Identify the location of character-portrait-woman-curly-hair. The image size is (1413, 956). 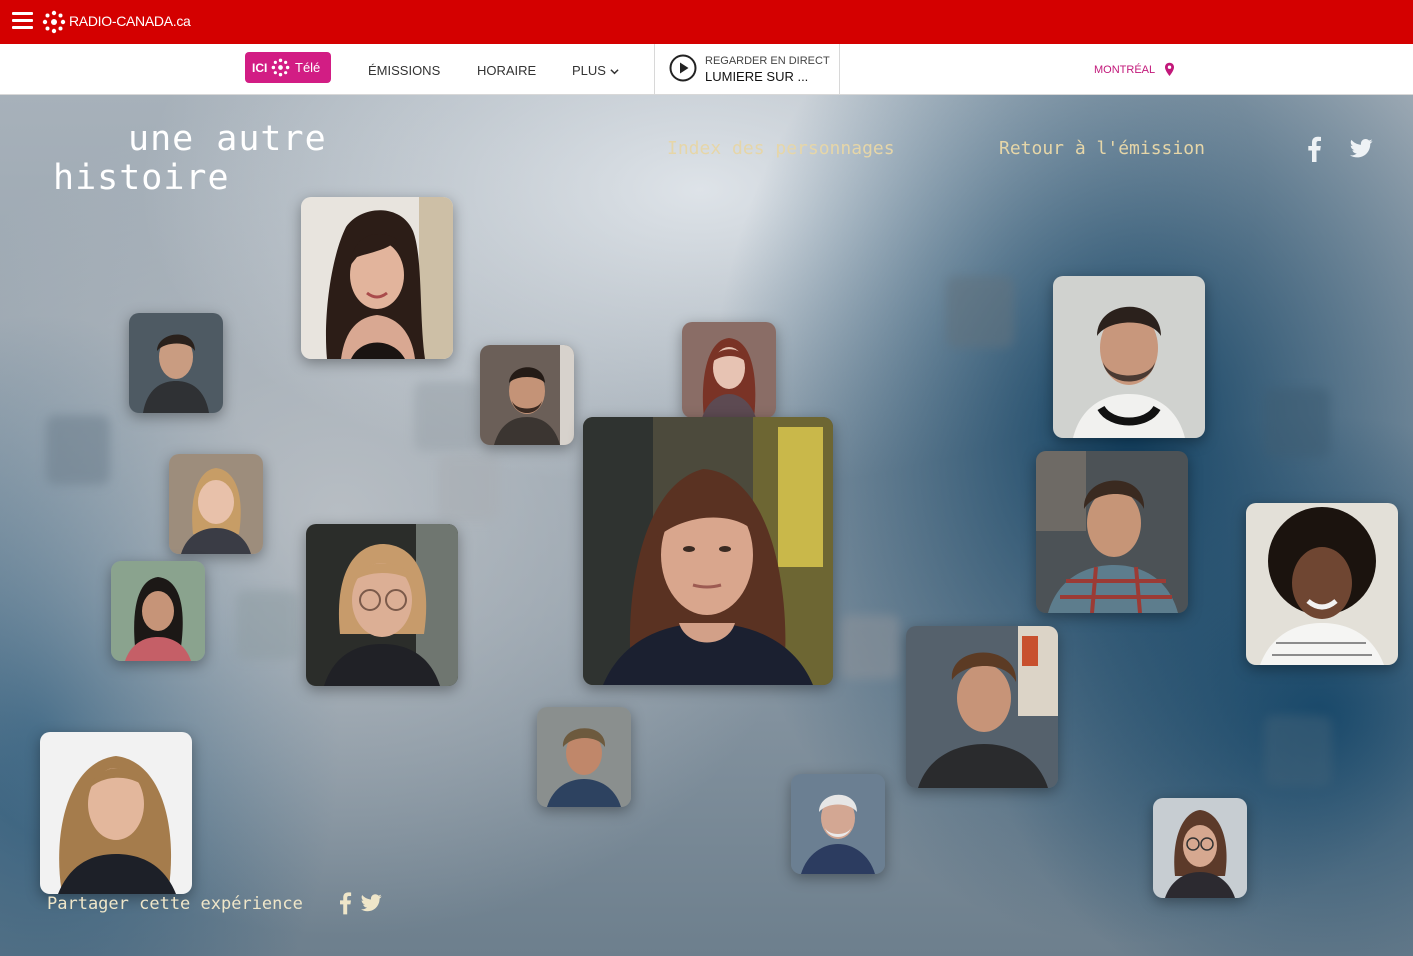
(1322, 584).